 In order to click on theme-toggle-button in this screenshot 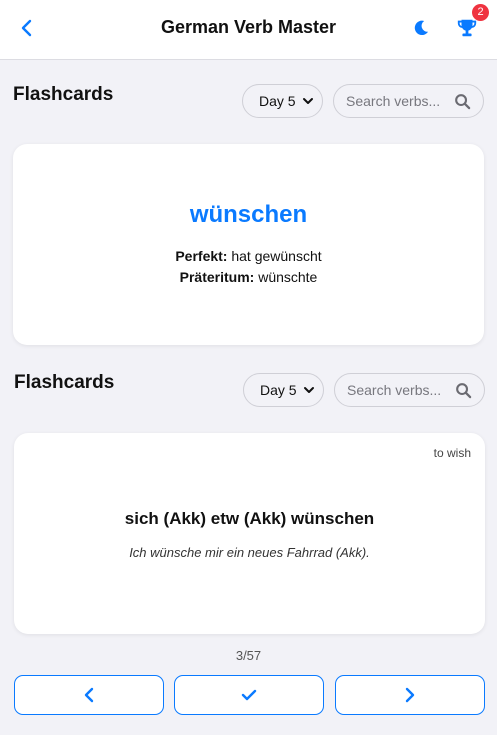, I will do `click(421, 28)`.